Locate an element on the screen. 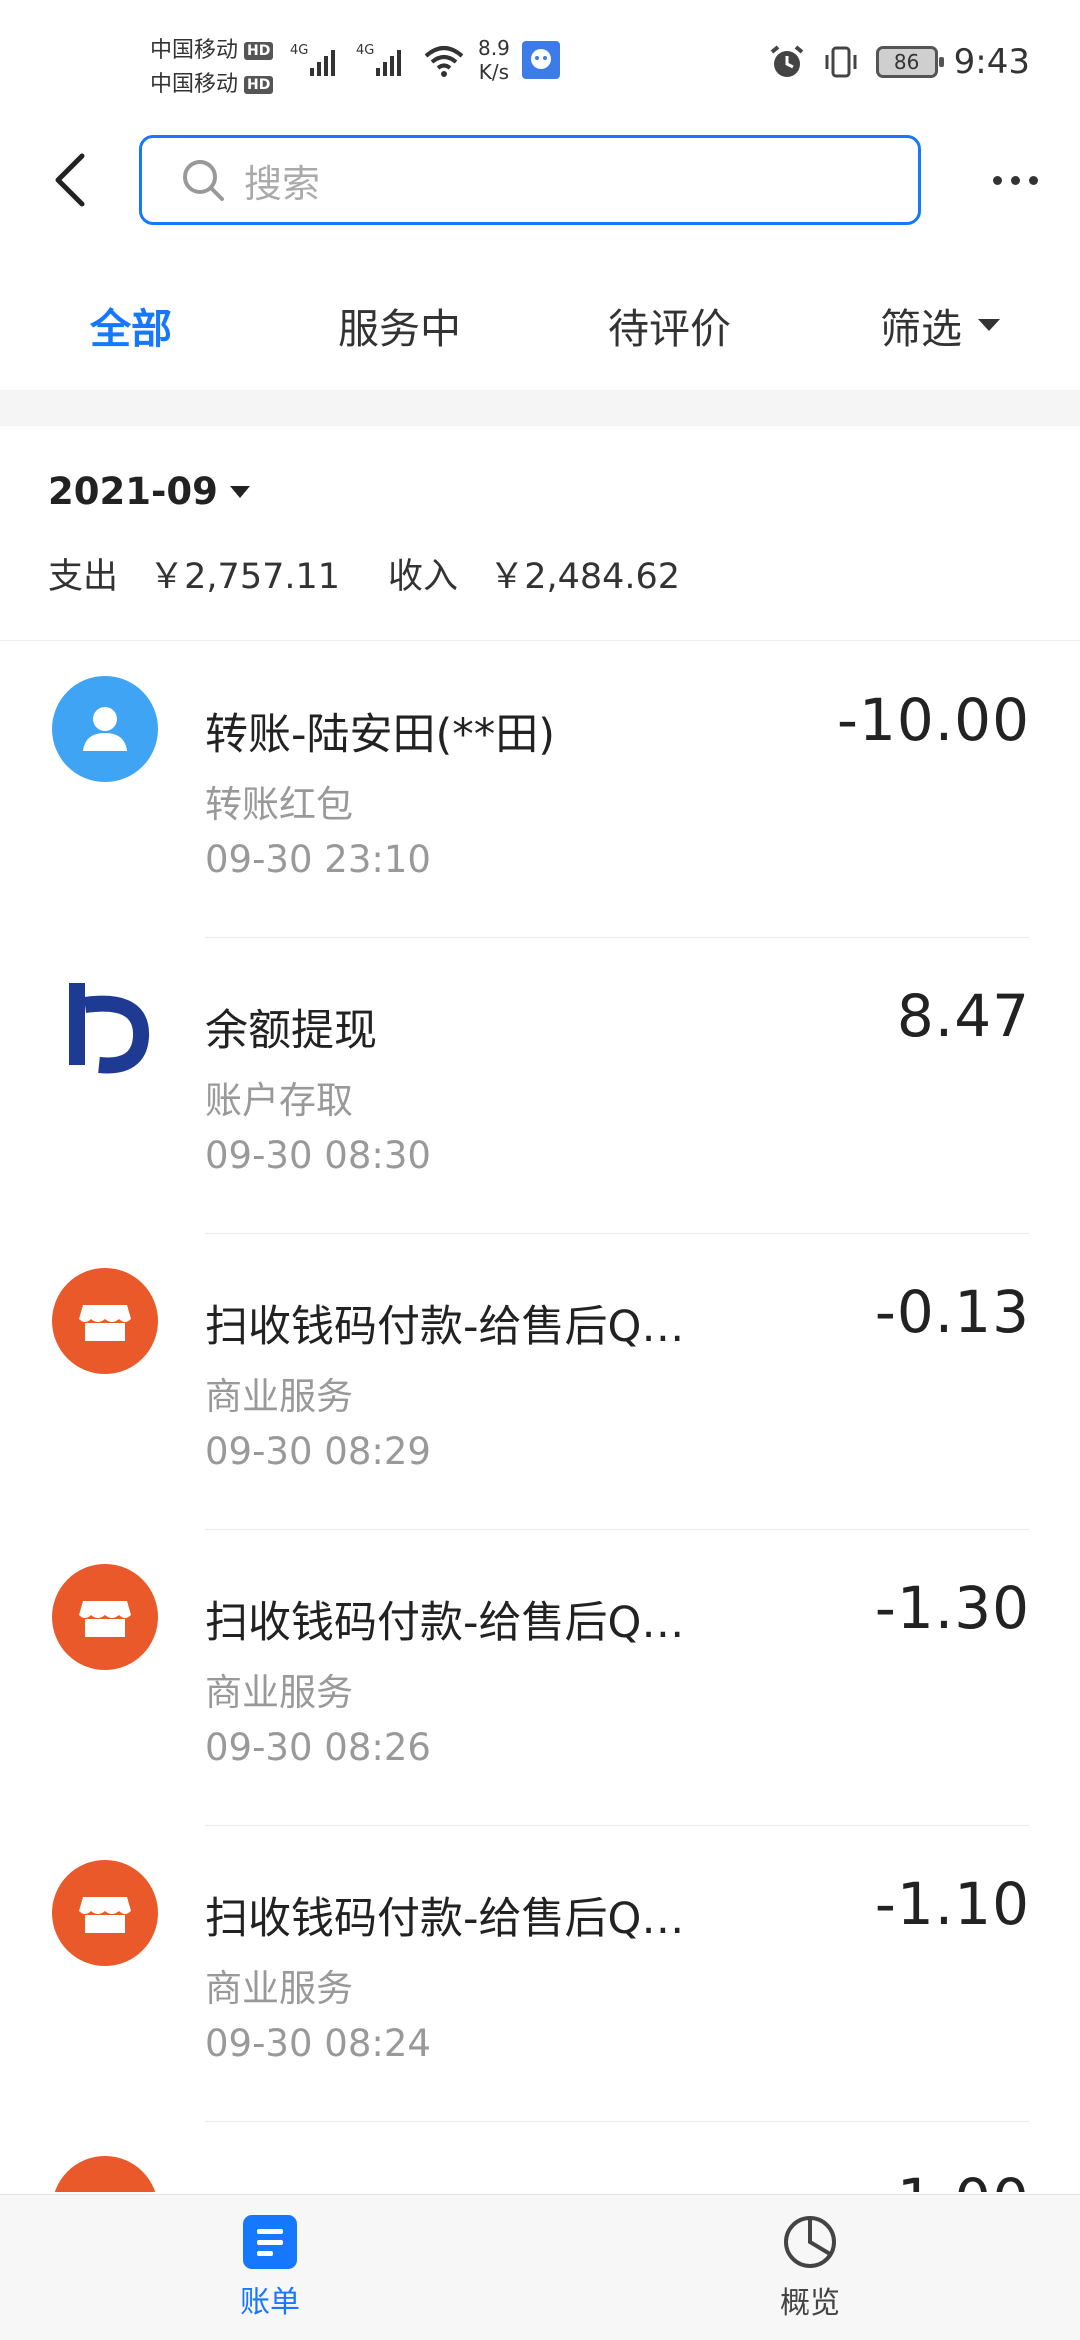  more-options-button is located at coordinates (1015, 180).